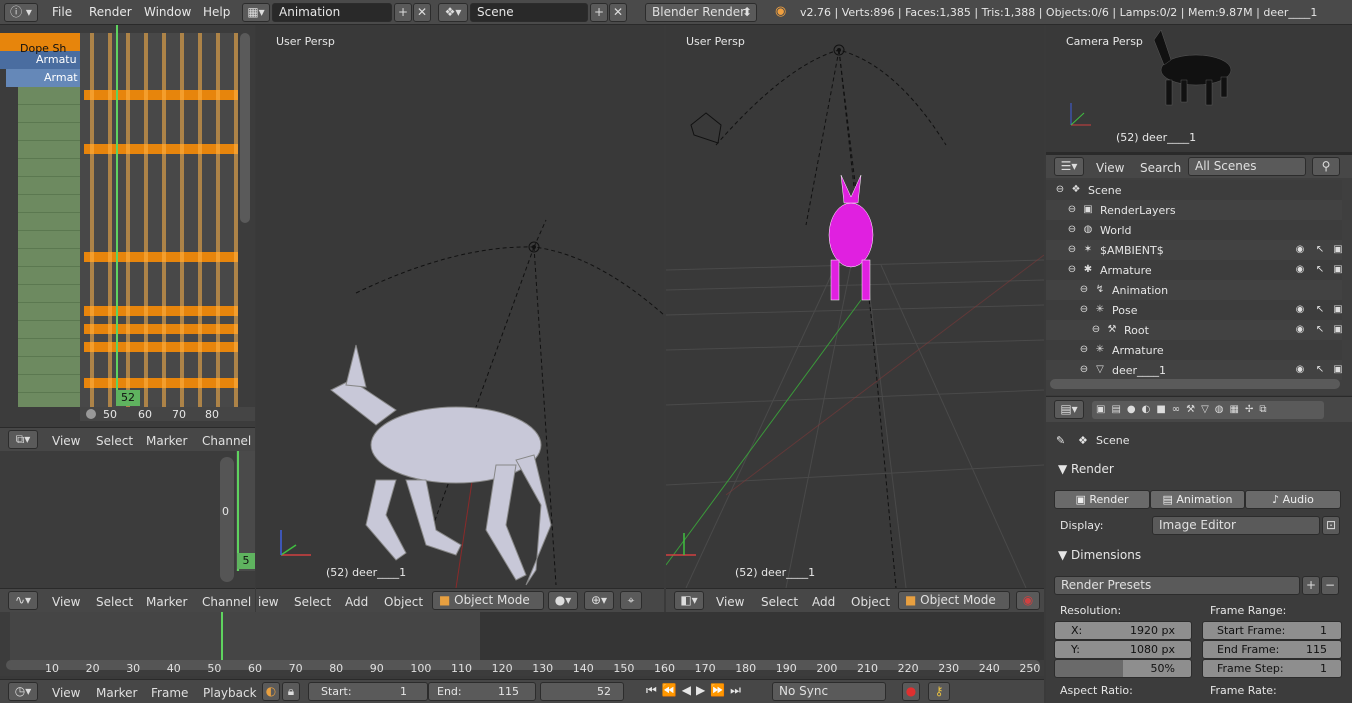 This screenshot has height=703, width=1352. I want to click on lock-time-button: 🔒︎, so click(291, 691).